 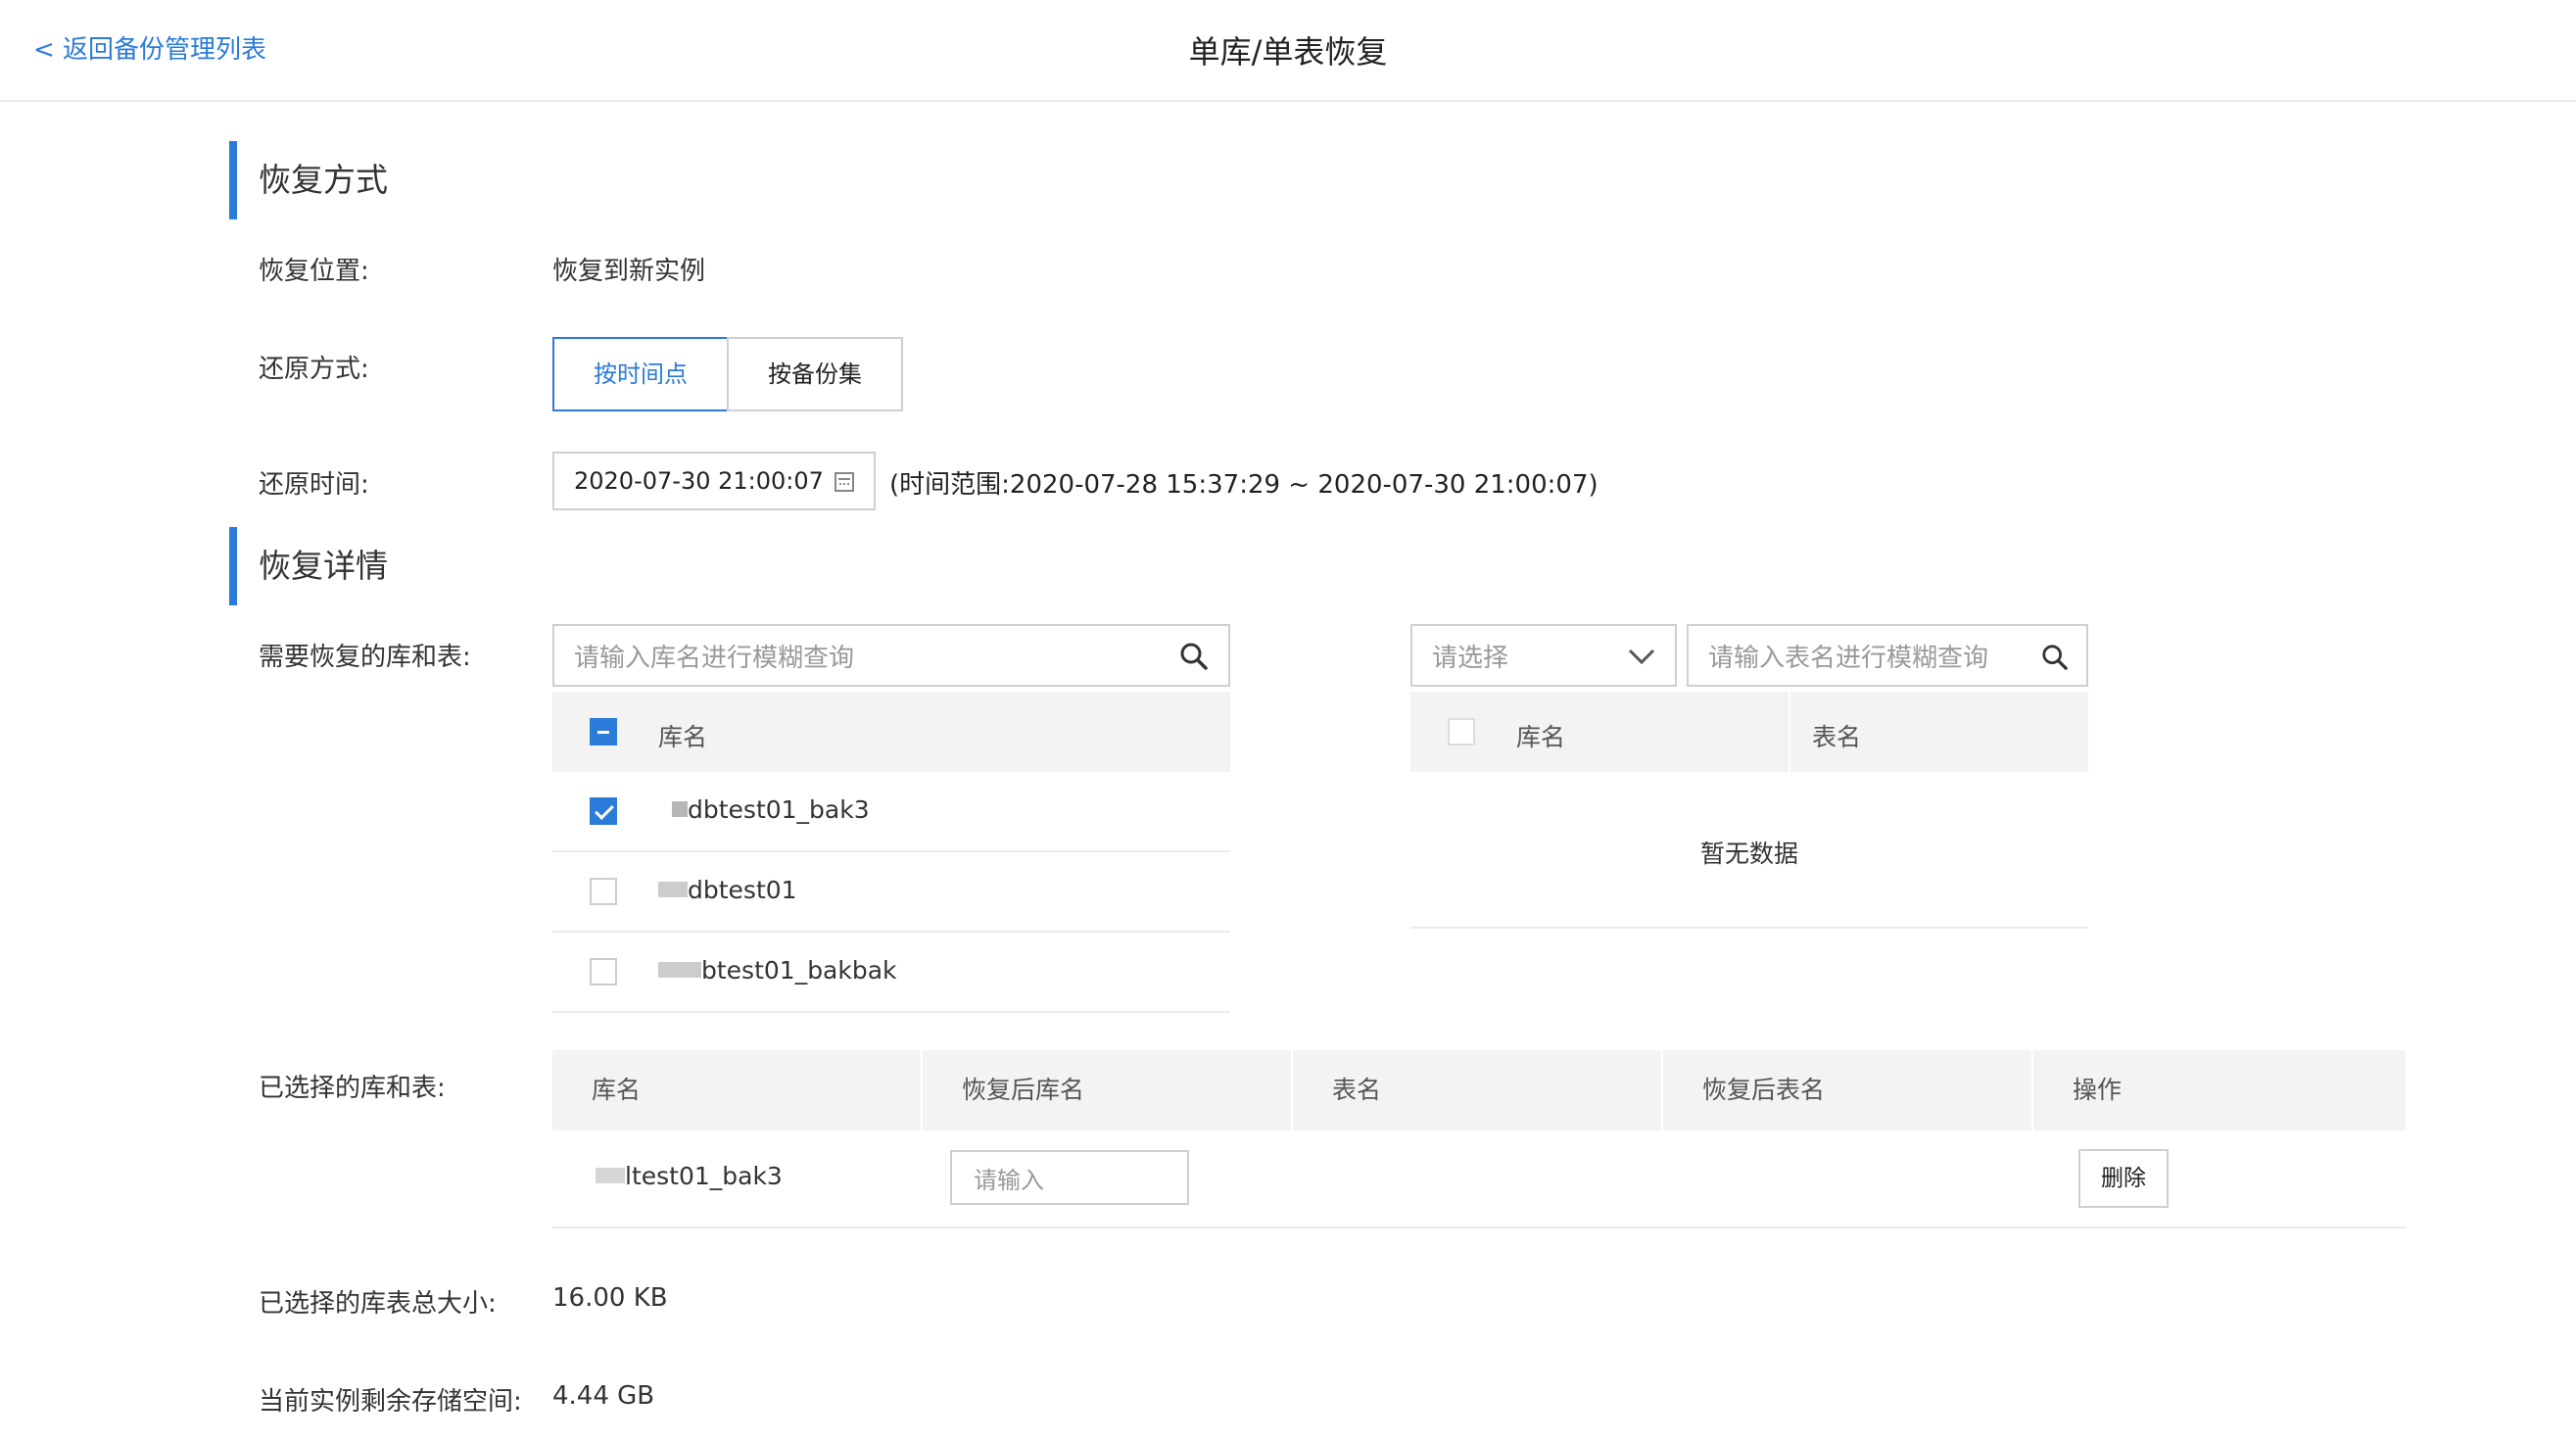 I want to click on db-row: dbtest01_bak3, so click(x=891, y=812).